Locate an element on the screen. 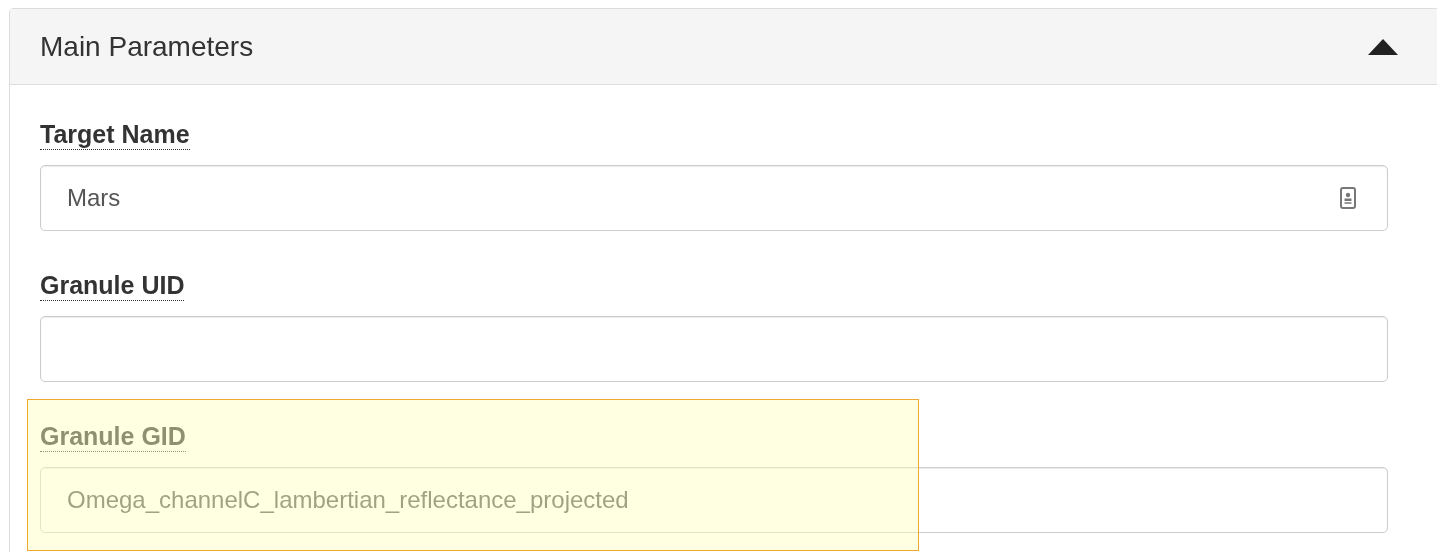 The image size is (1437, 552). input-field: Mars is located at coordinates (714, 198).